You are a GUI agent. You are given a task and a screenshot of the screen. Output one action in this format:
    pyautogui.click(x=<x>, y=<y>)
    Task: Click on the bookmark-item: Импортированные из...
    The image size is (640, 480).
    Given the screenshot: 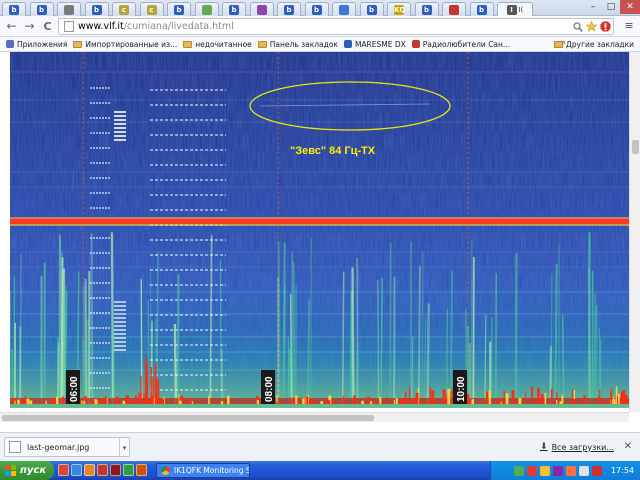 What is the action you would take?
    pyautogui.click(x=125, y=44)
    